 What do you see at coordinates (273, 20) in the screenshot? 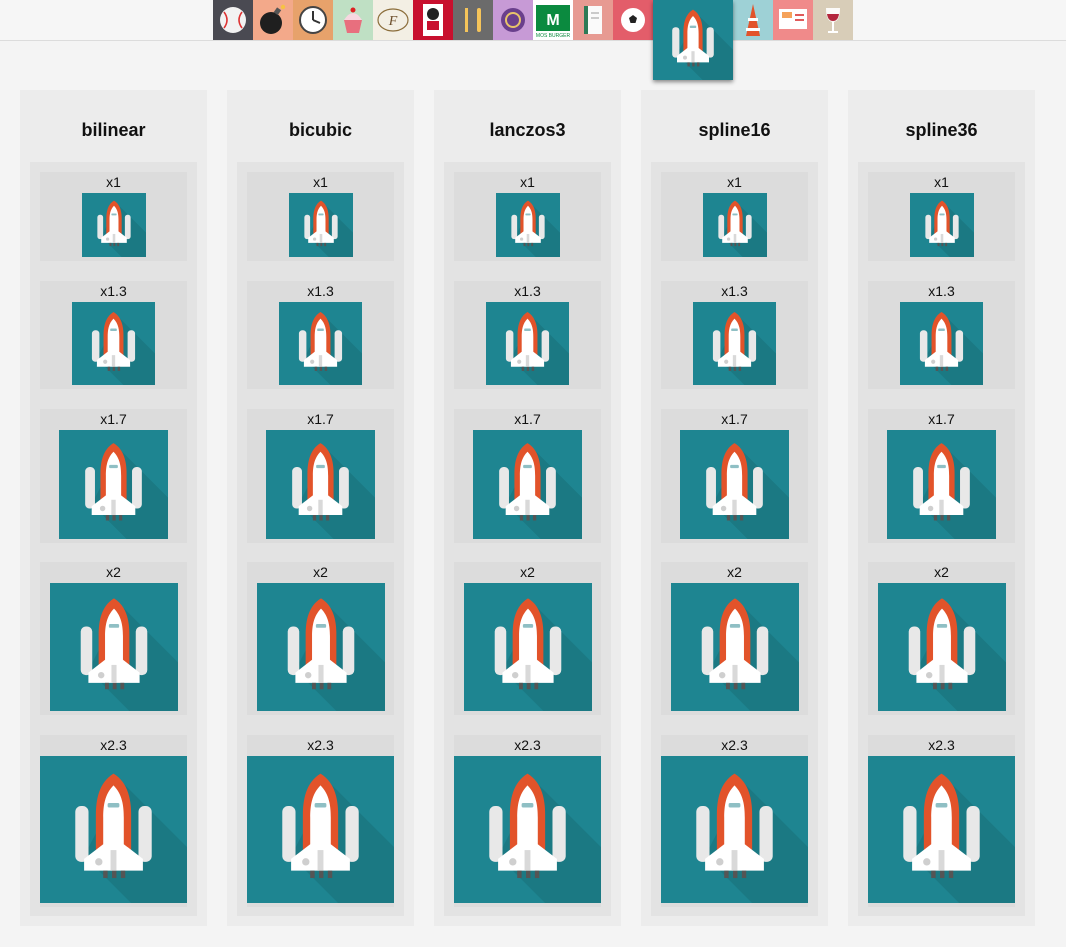
I see `bomb-icon` at bounding box center [273, 20].